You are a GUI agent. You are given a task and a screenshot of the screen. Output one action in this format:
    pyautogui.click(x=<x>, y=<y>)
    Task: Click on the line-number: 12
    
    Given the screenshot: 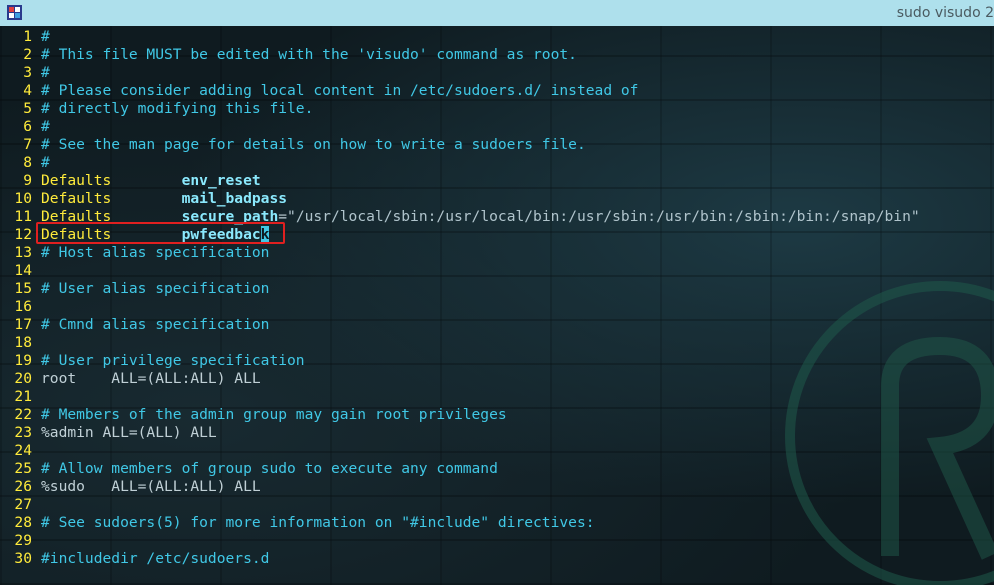 What is the action you would take?
    pyautogui.click(x=23, y=234)
    